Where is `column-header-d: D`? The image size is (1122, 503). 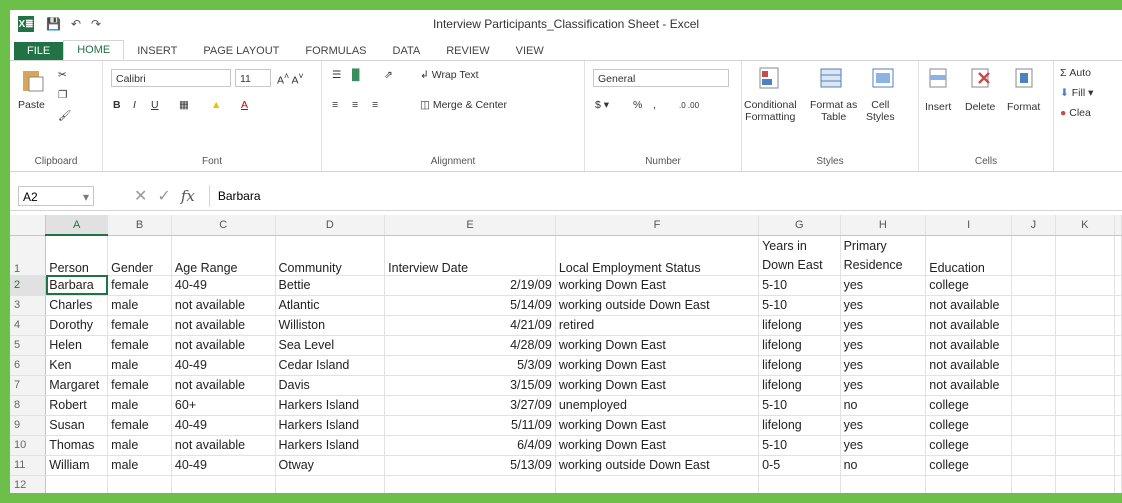 column-header-d: D is located at coordinates (330, 225).